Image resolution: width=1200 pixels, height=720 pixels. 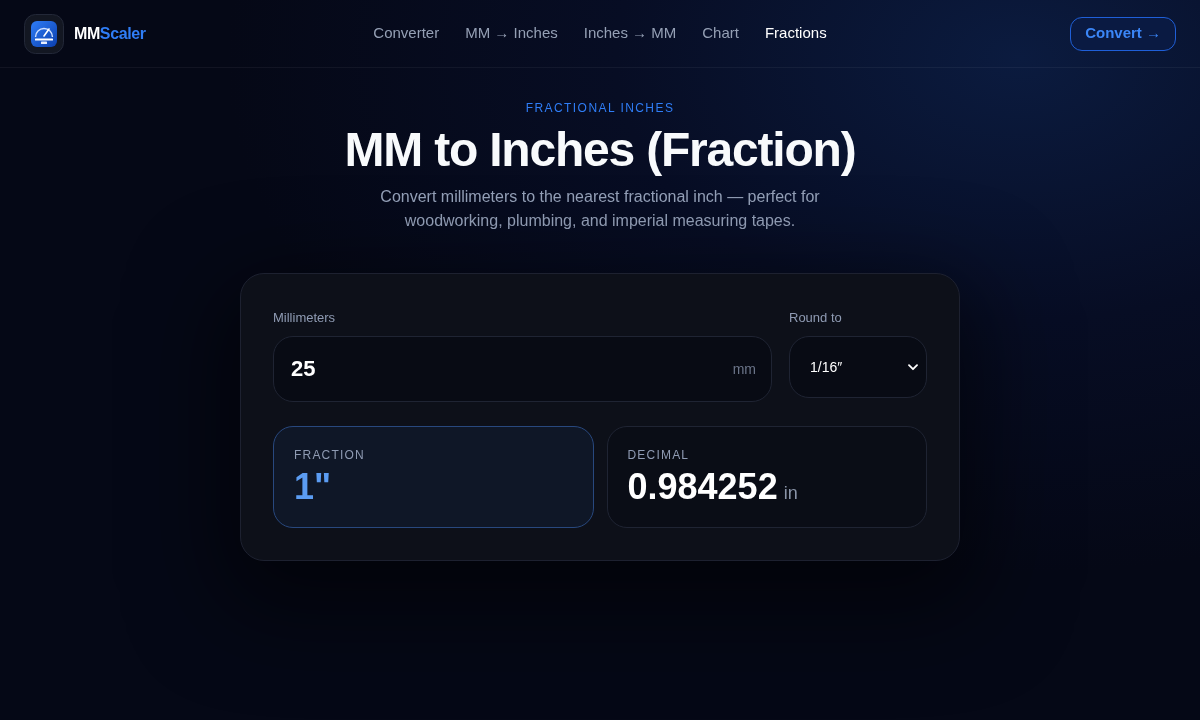 I want to click on unit-label: mm, so click(x=744, y=369).